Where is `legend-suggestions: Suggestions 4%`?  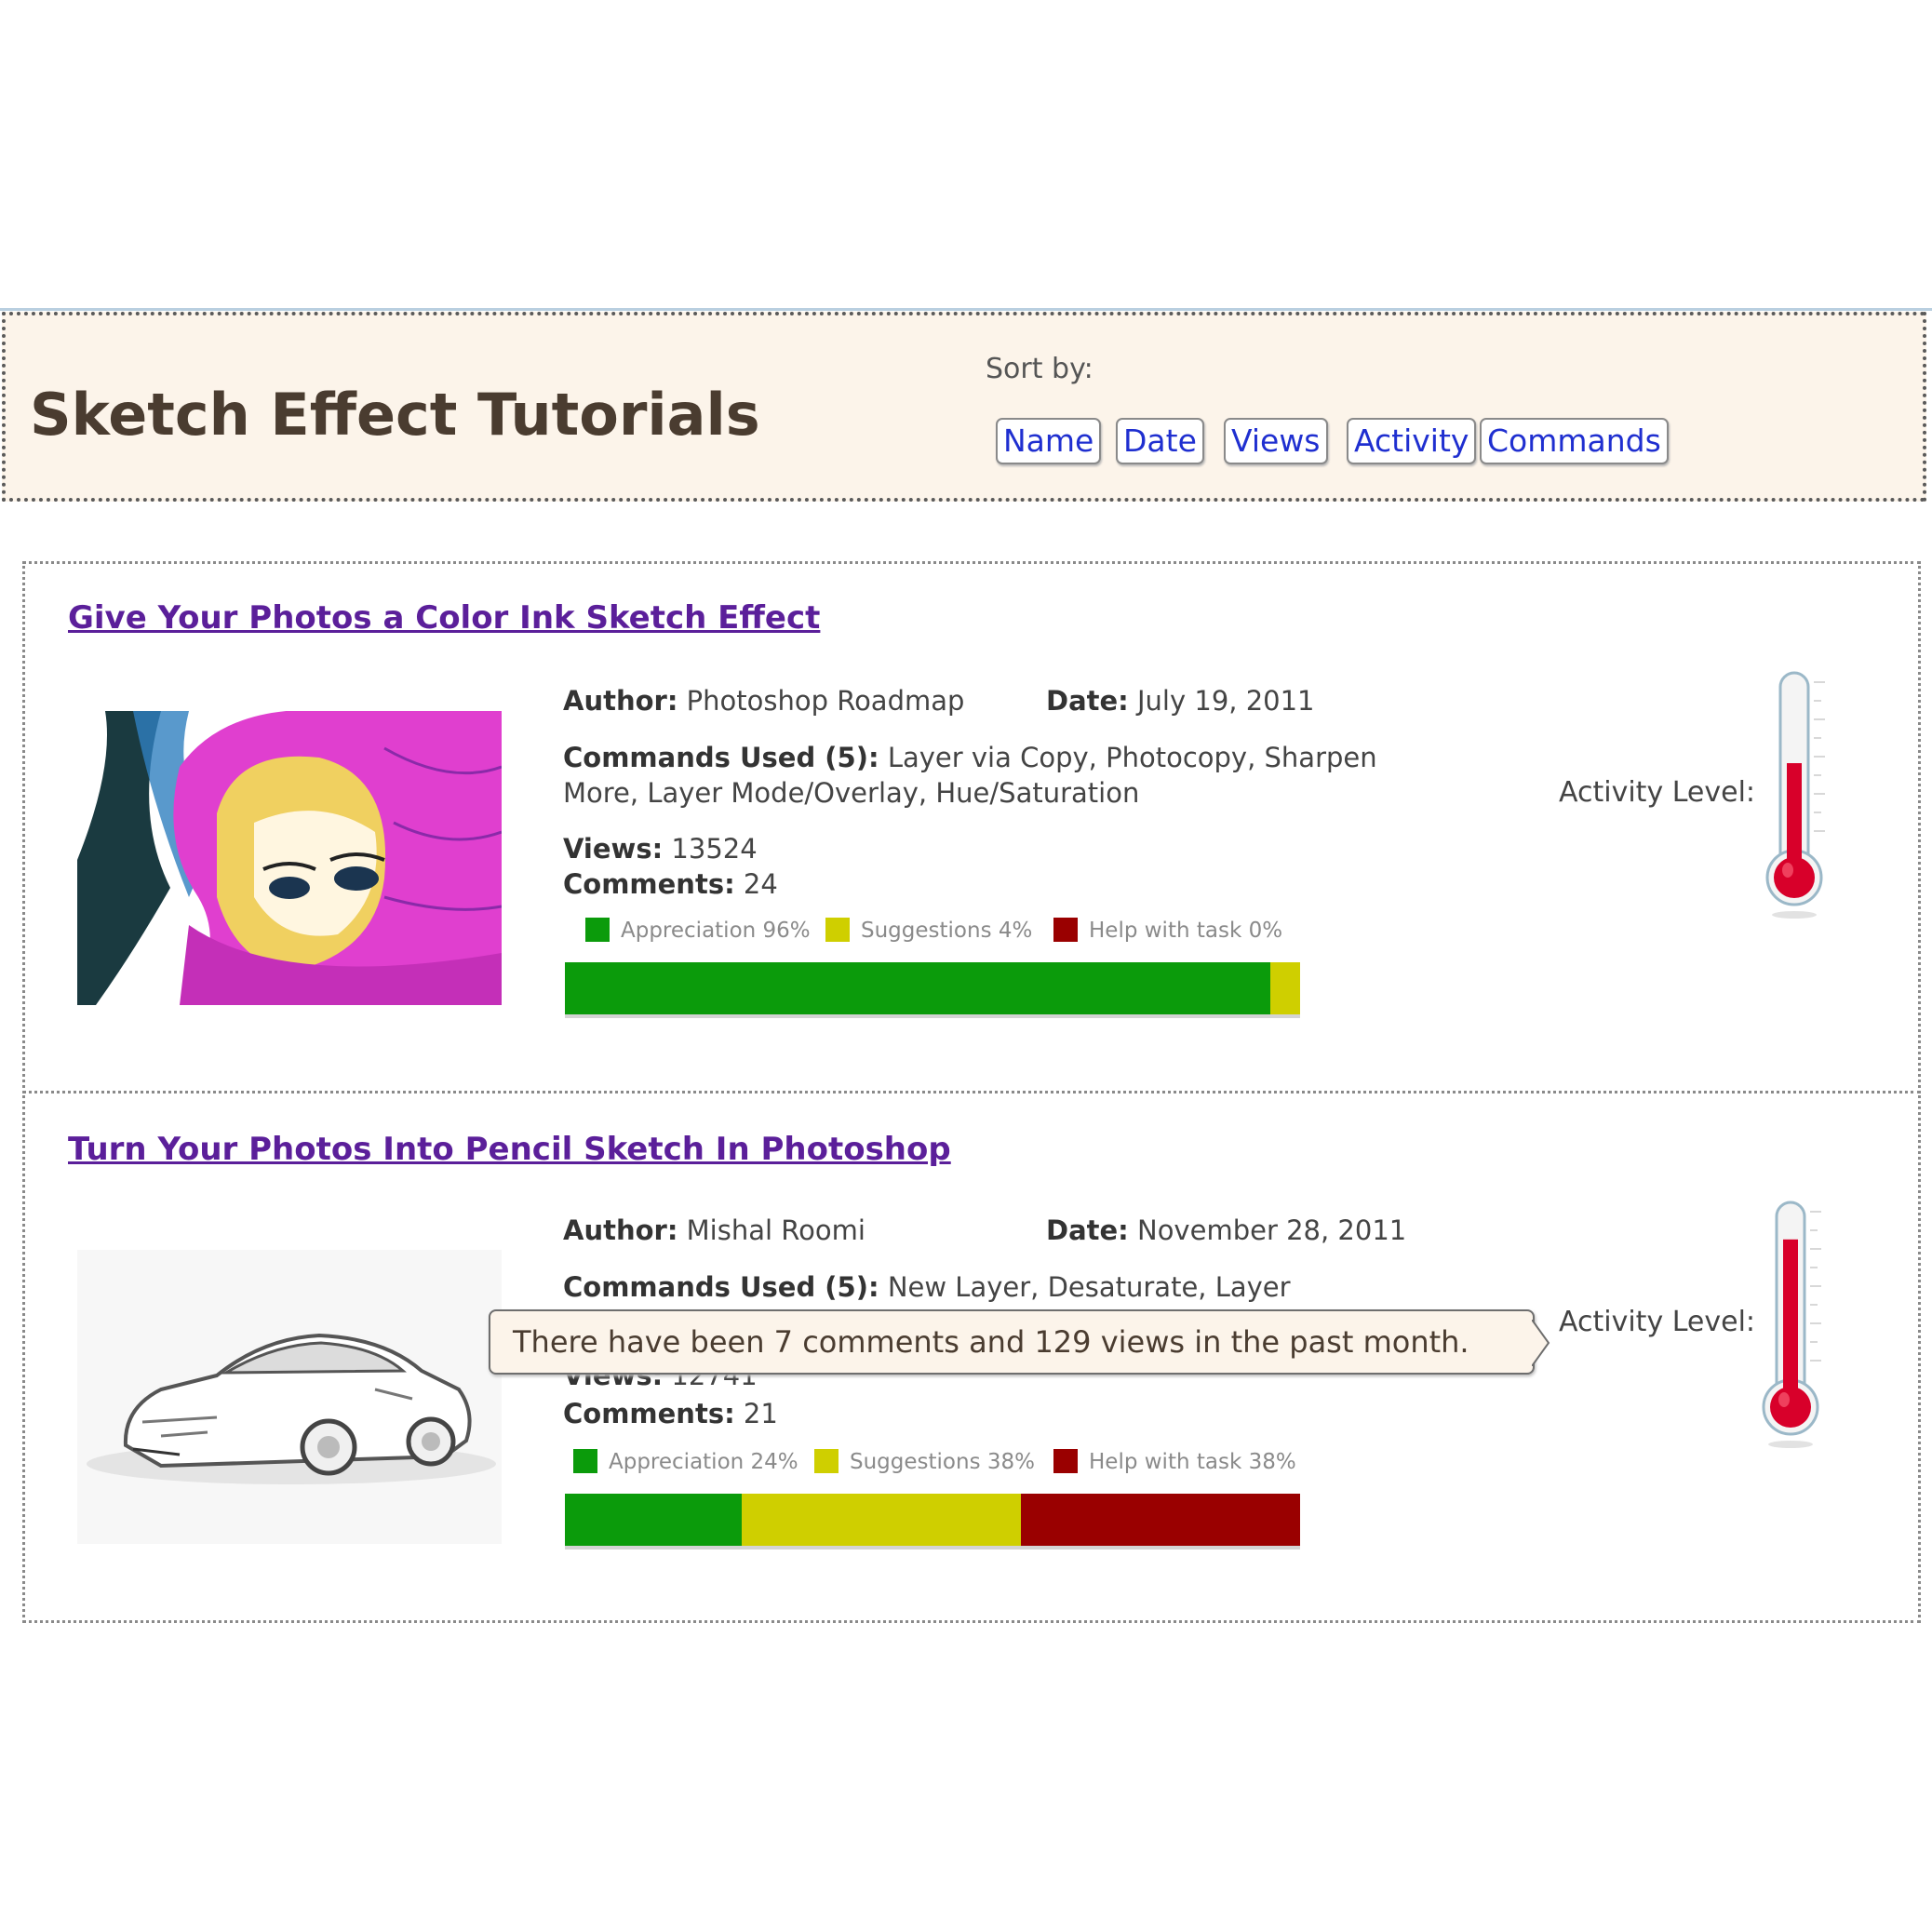 legend-suggestions: Suggestions 4% is located at coordinates (928, 930).